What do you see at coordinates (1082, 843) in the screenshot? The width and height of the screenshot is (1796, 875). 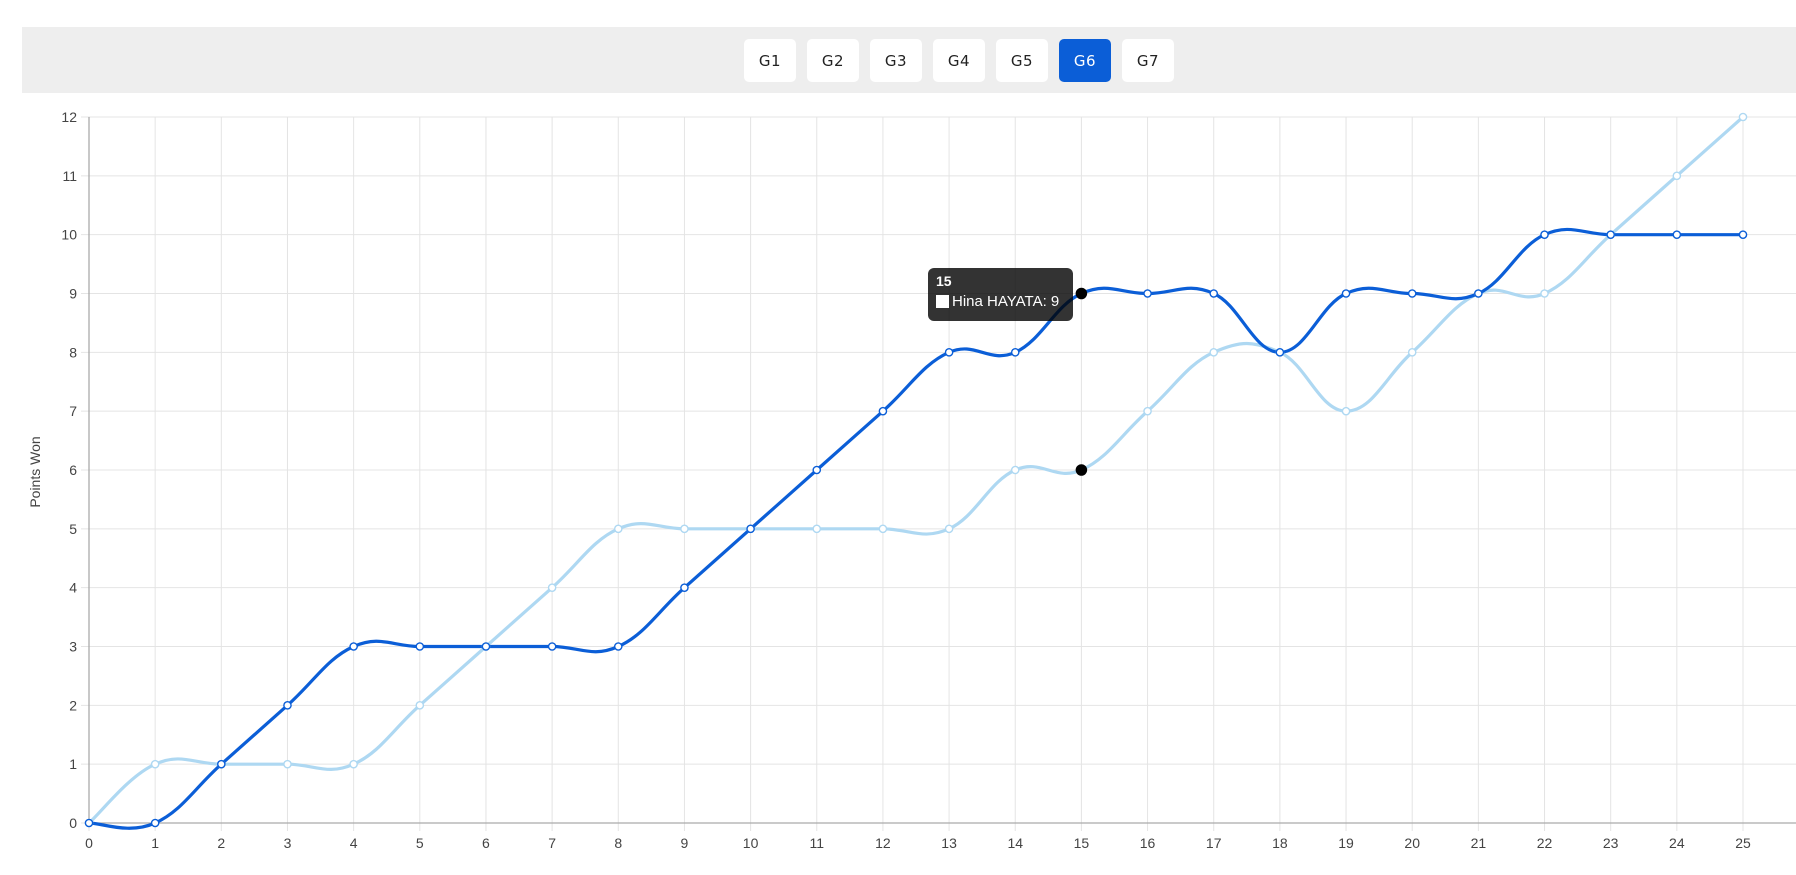 I see `x-tick-label: 15` at bounding box center [1082, 843].